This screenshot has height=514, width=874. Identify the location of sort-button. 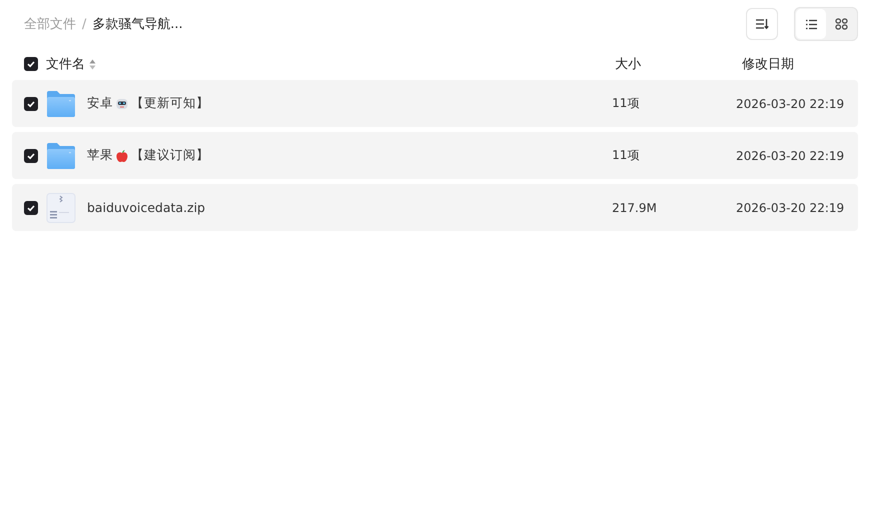
(762, 24).